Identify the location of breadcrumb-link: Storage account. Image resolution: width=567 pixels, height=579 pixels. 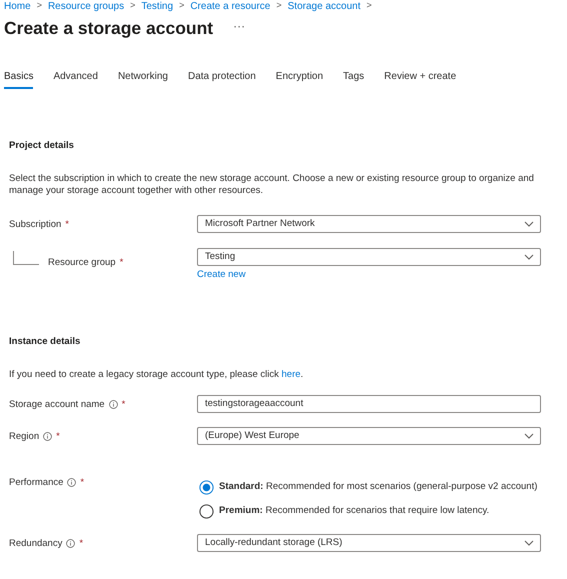
(324, 7).